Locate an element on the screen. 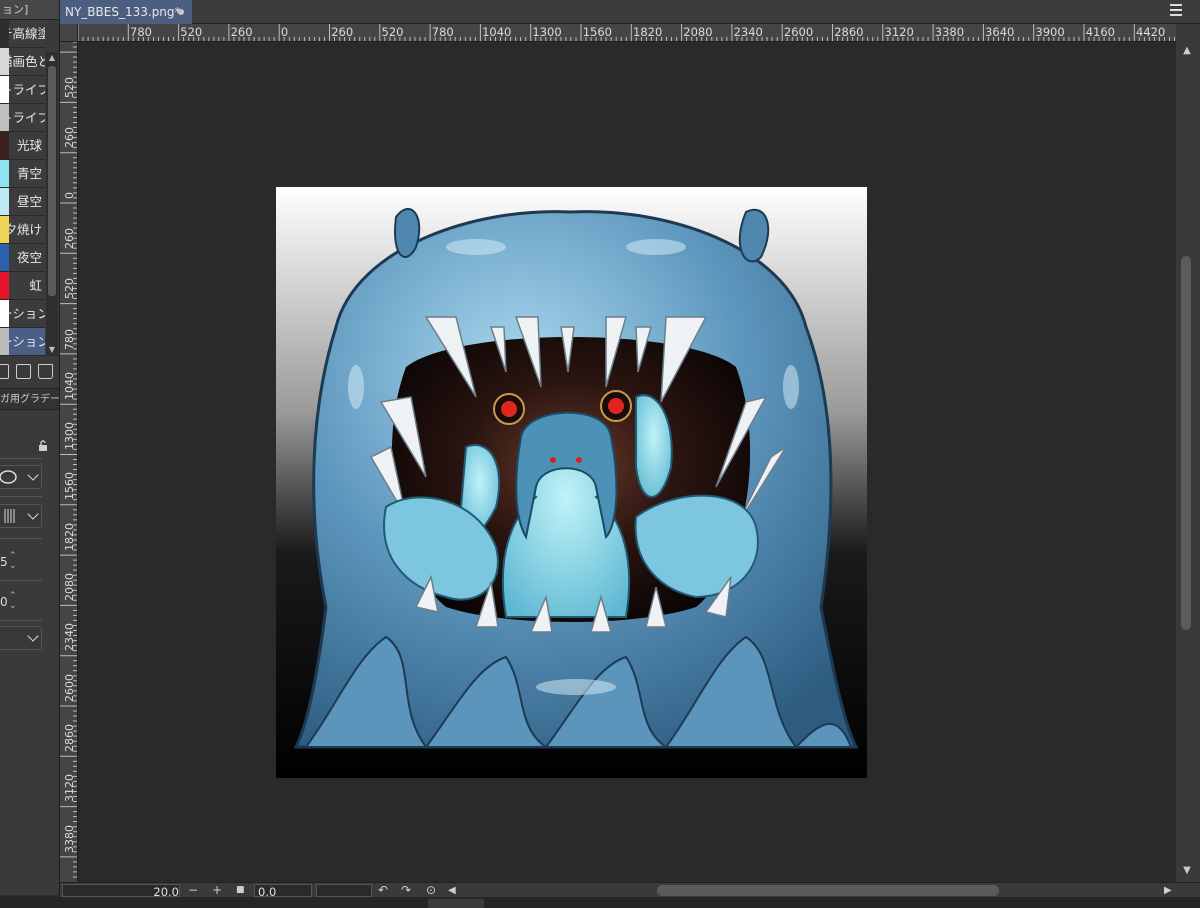 This screenshot has height=908, width=1200. gradient-item: 青空 is located at coordinates (22, 174).